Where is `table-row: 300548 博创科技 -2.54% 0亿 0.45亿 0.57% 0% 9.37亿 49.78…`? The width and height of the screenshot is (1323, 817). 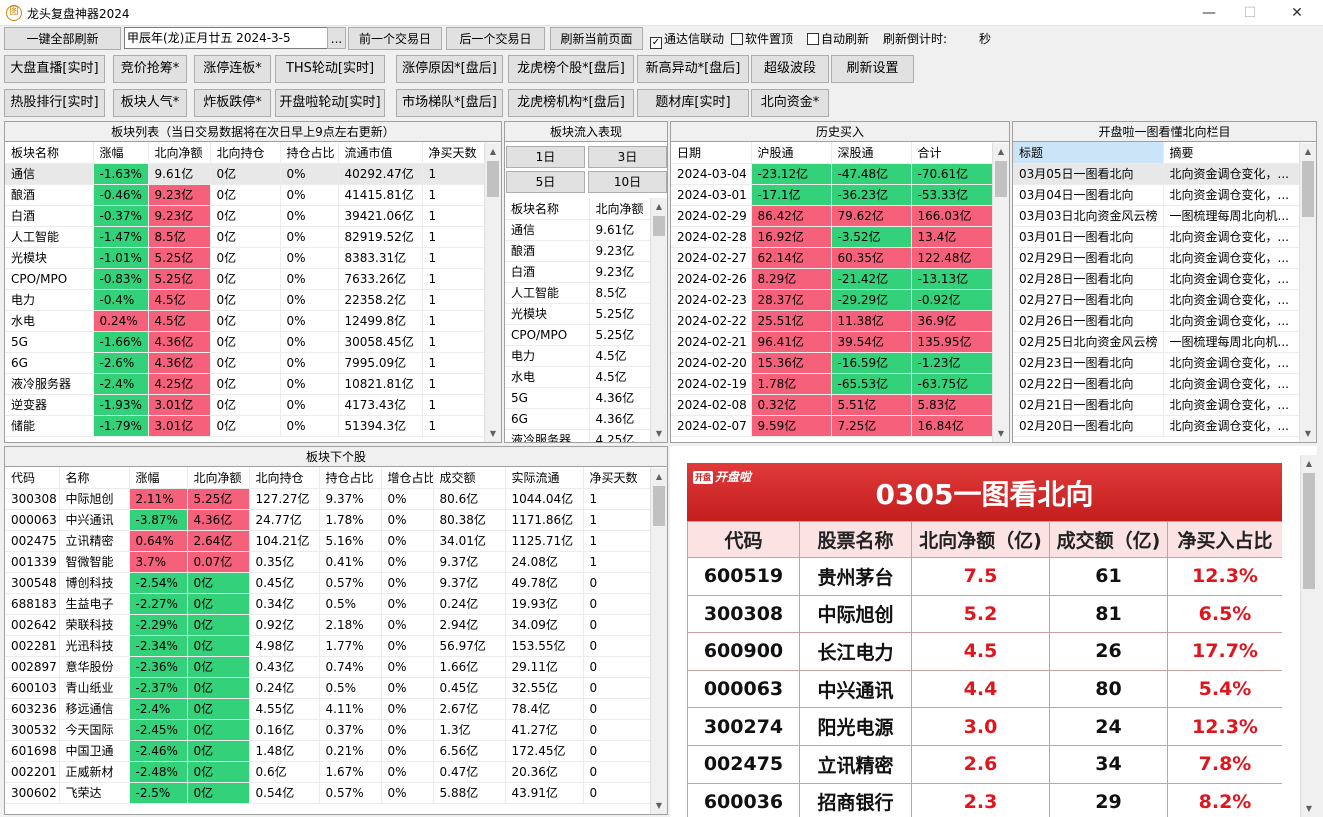
table-row: 300548 博创科技 -2.54% 0亿 0.45亿 0.57% 0% 9.37亿 49.78… is located at coordinates (328, 583).